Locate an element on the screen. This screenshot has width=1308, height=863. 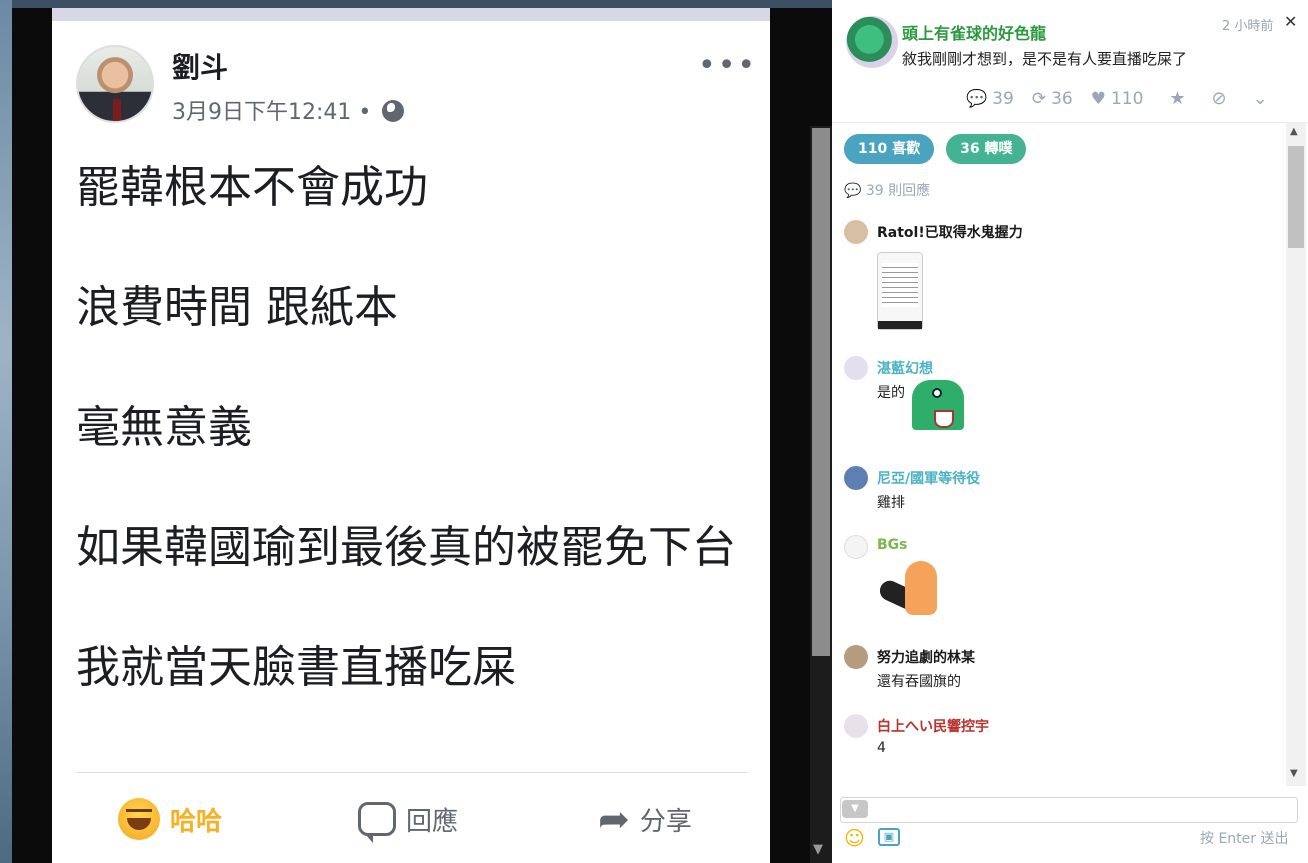
responder-name: 尼亞/國軍等待役 is located at coordinates (928, 478).